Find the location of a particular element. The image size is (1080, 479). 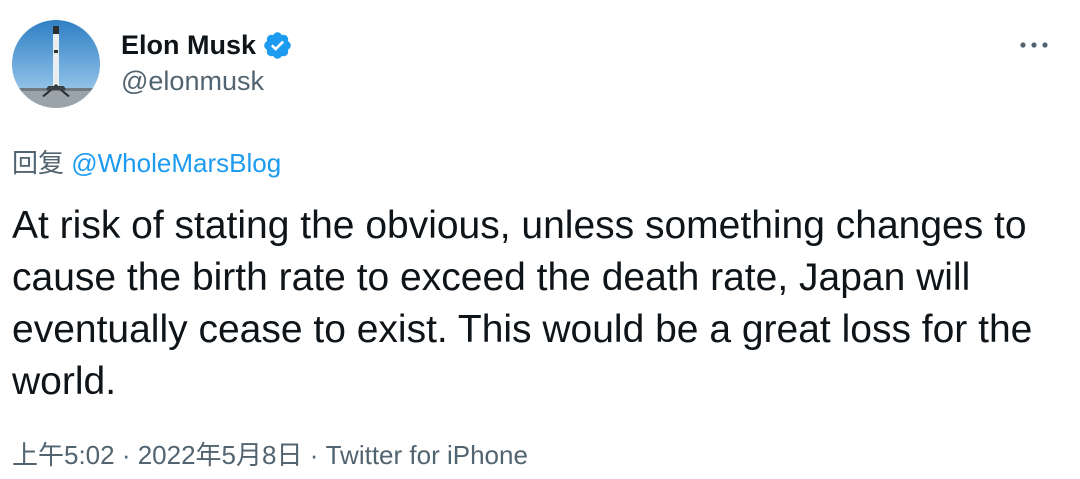

tweet-time-link: 上午5:02 is located at coordinates (63, 455).